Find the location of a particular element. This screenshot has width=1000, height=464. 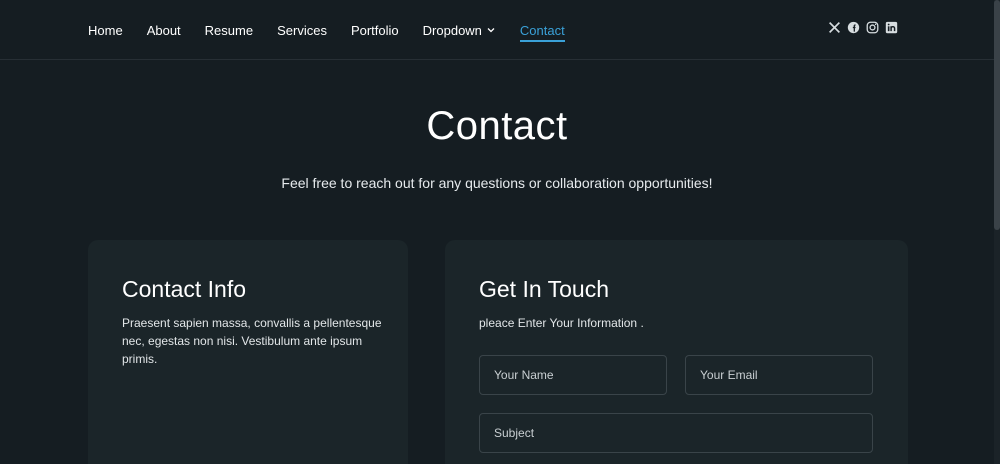

nav-resume-label: Resume is located at coordinates (229, 30).